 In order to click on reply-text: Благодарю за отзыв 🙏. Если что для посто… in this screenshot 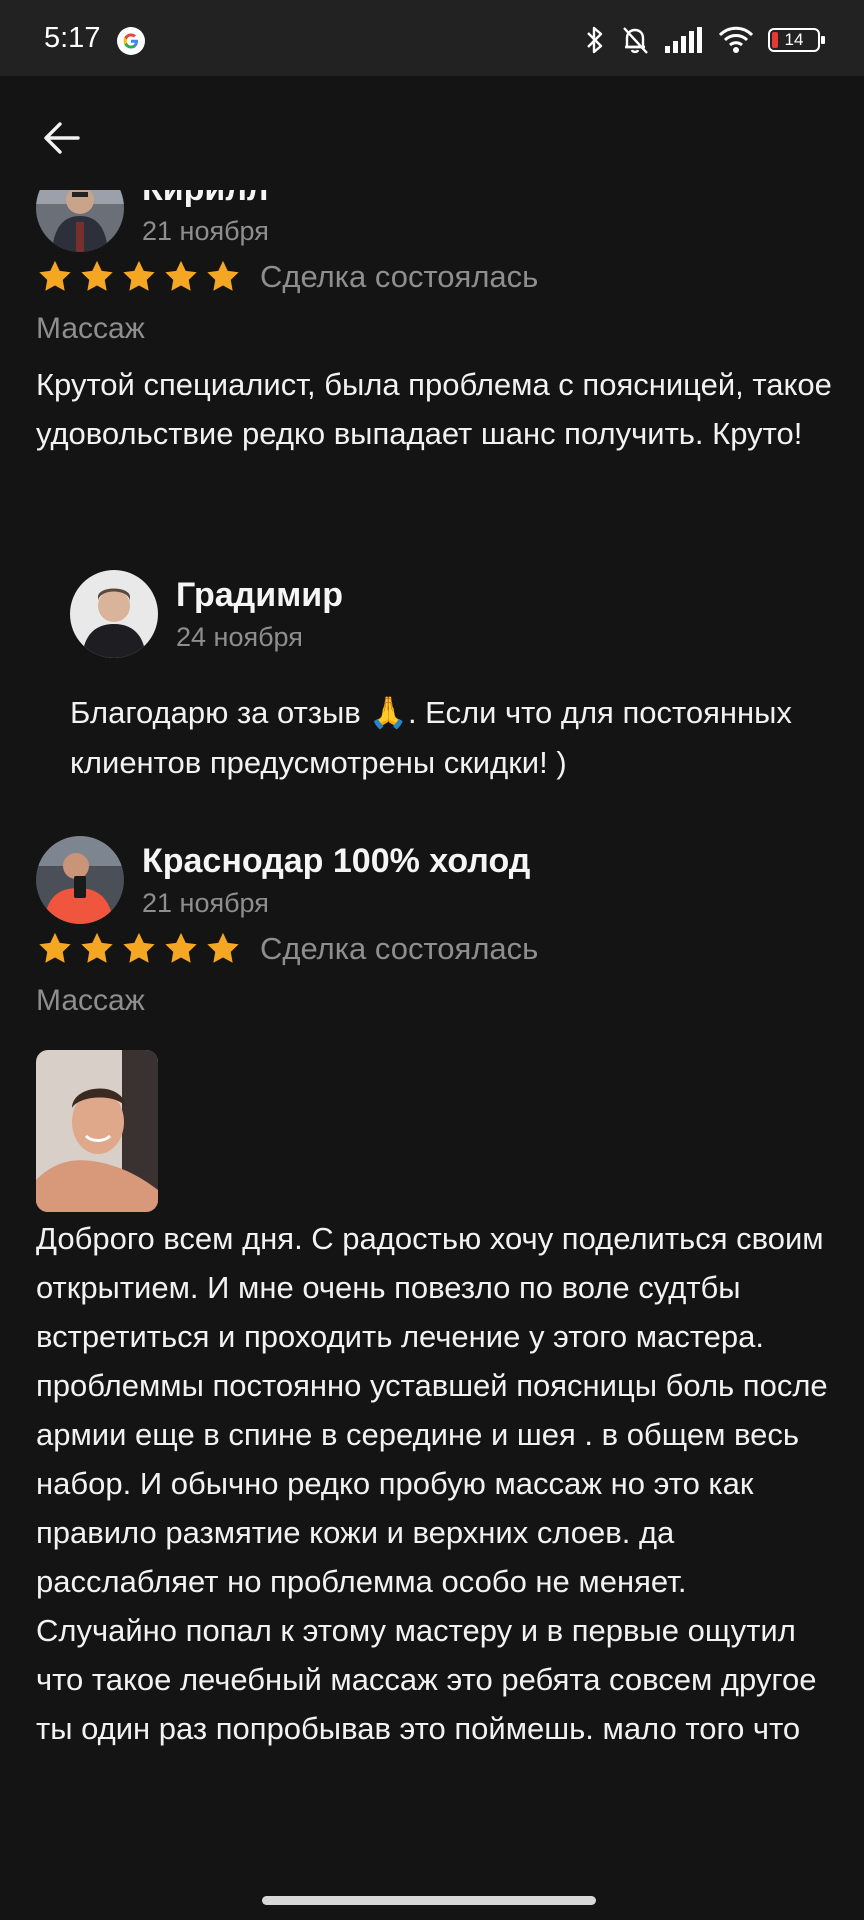, I will do `click(431, 737)`.